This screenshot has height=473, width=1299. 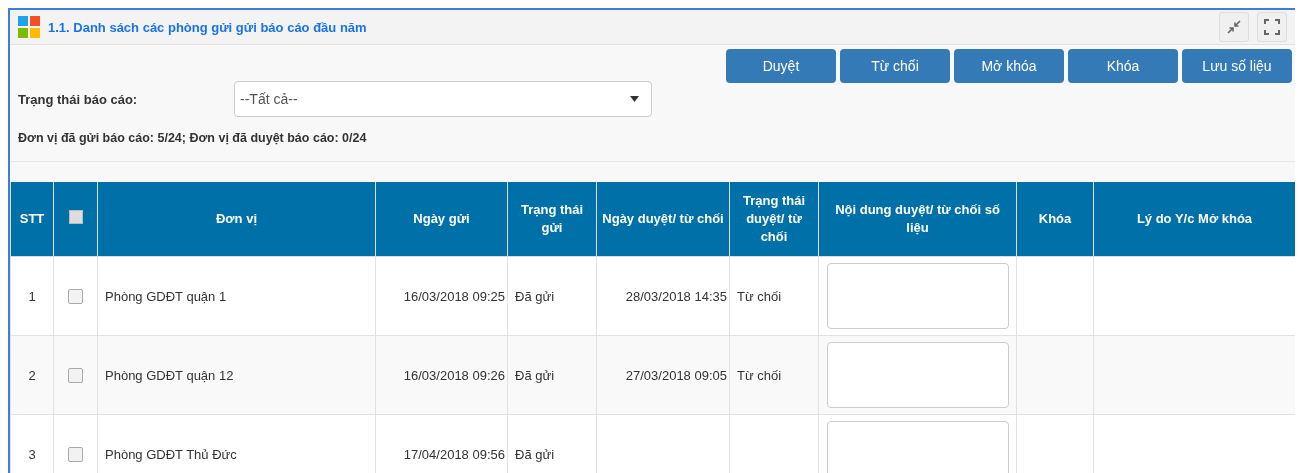 What do you see at coordinates (663, 296) in the screenshot?
I see `table-cell: 28/03/2018 14:35` at bounding box center [663, 296].